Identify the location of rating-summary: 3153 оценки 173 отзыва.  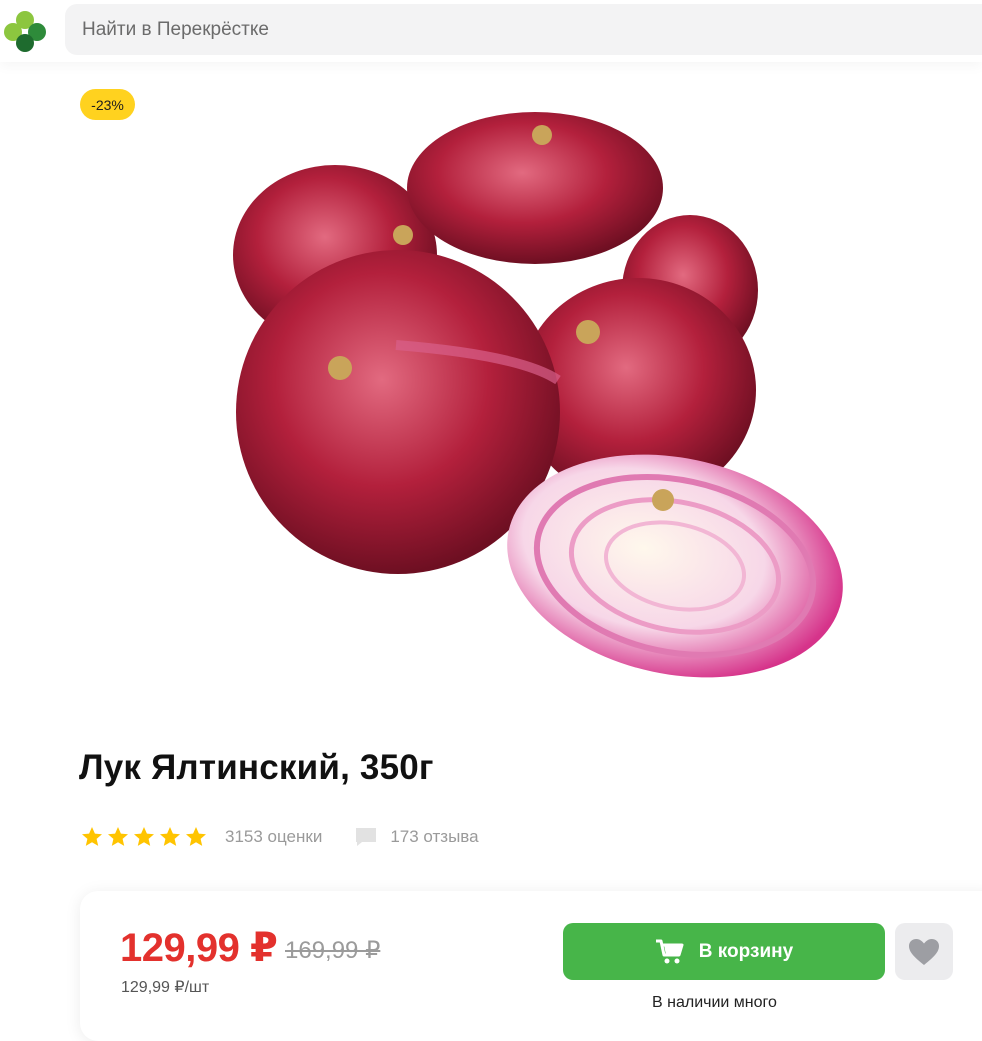
(279, 837).